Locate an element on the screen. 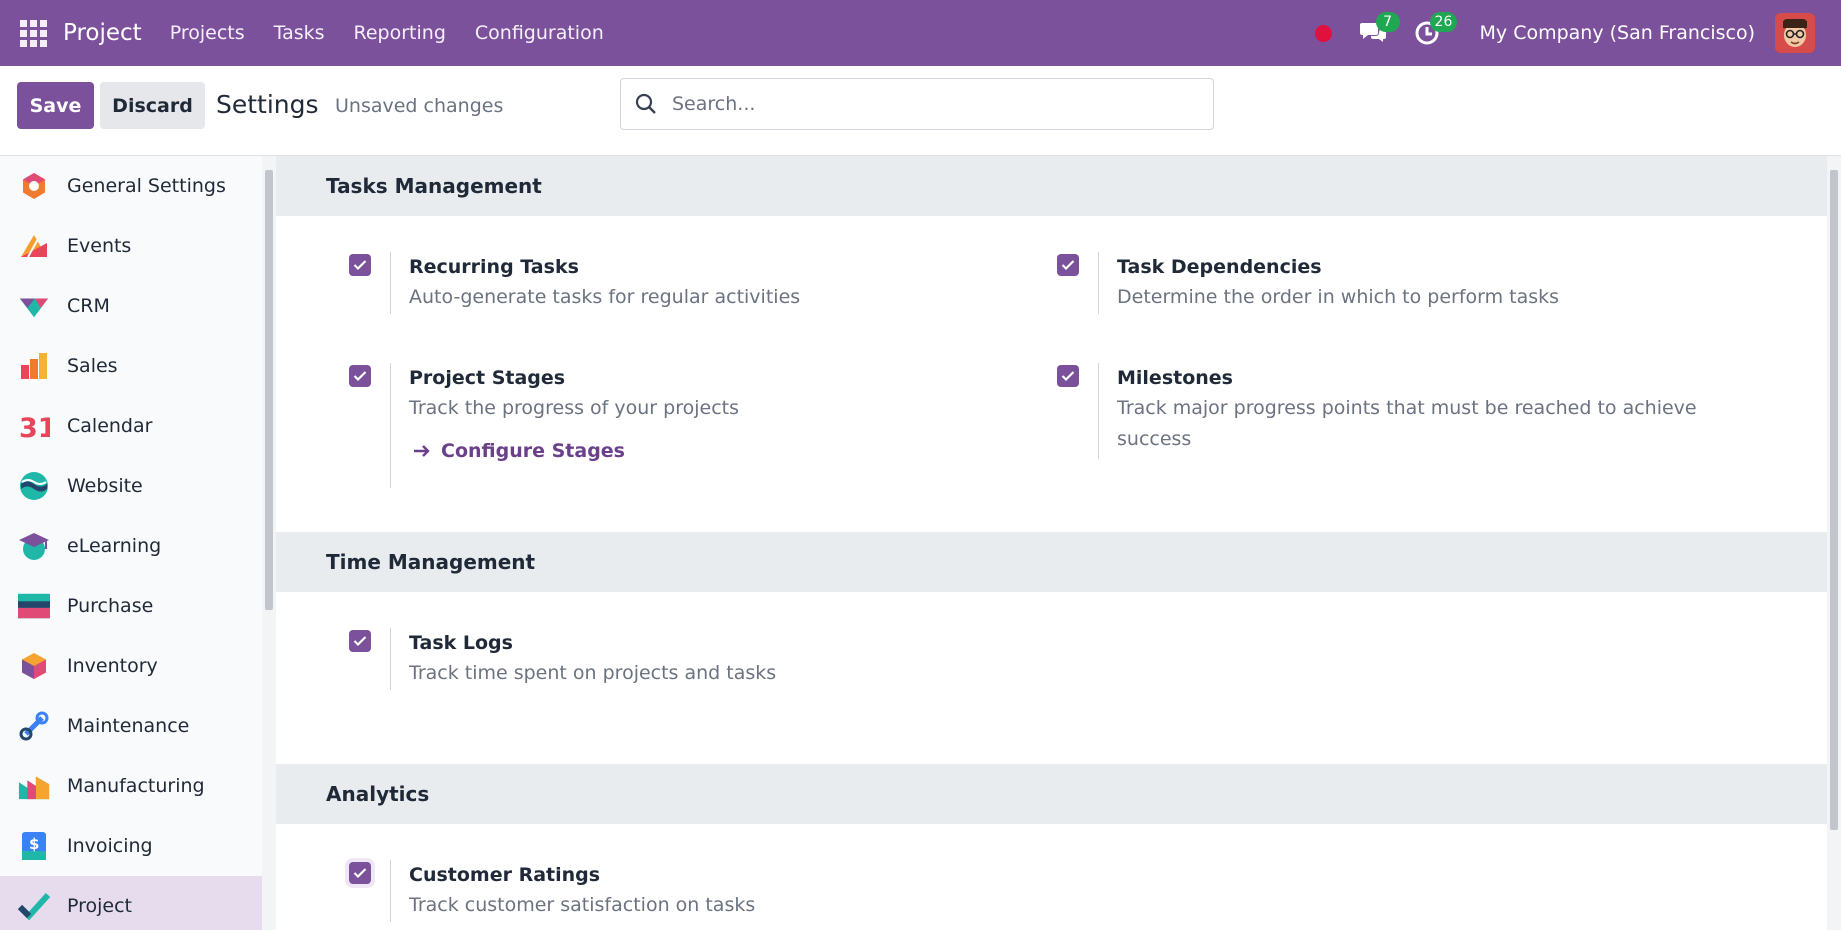 The width and height of the screenshot is (1841, 930). setting-title: Task Logs is located at coordinates (461, 643).